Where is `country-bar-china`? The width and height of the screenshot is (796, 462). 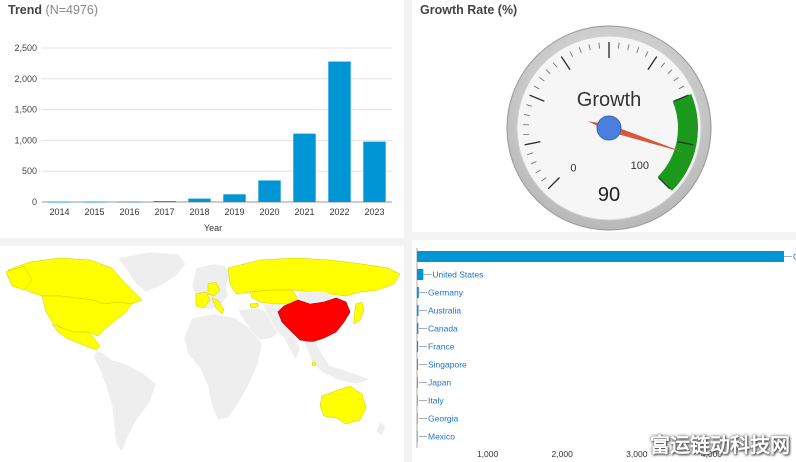
country-bar-china is located at coordinates (601, 256).